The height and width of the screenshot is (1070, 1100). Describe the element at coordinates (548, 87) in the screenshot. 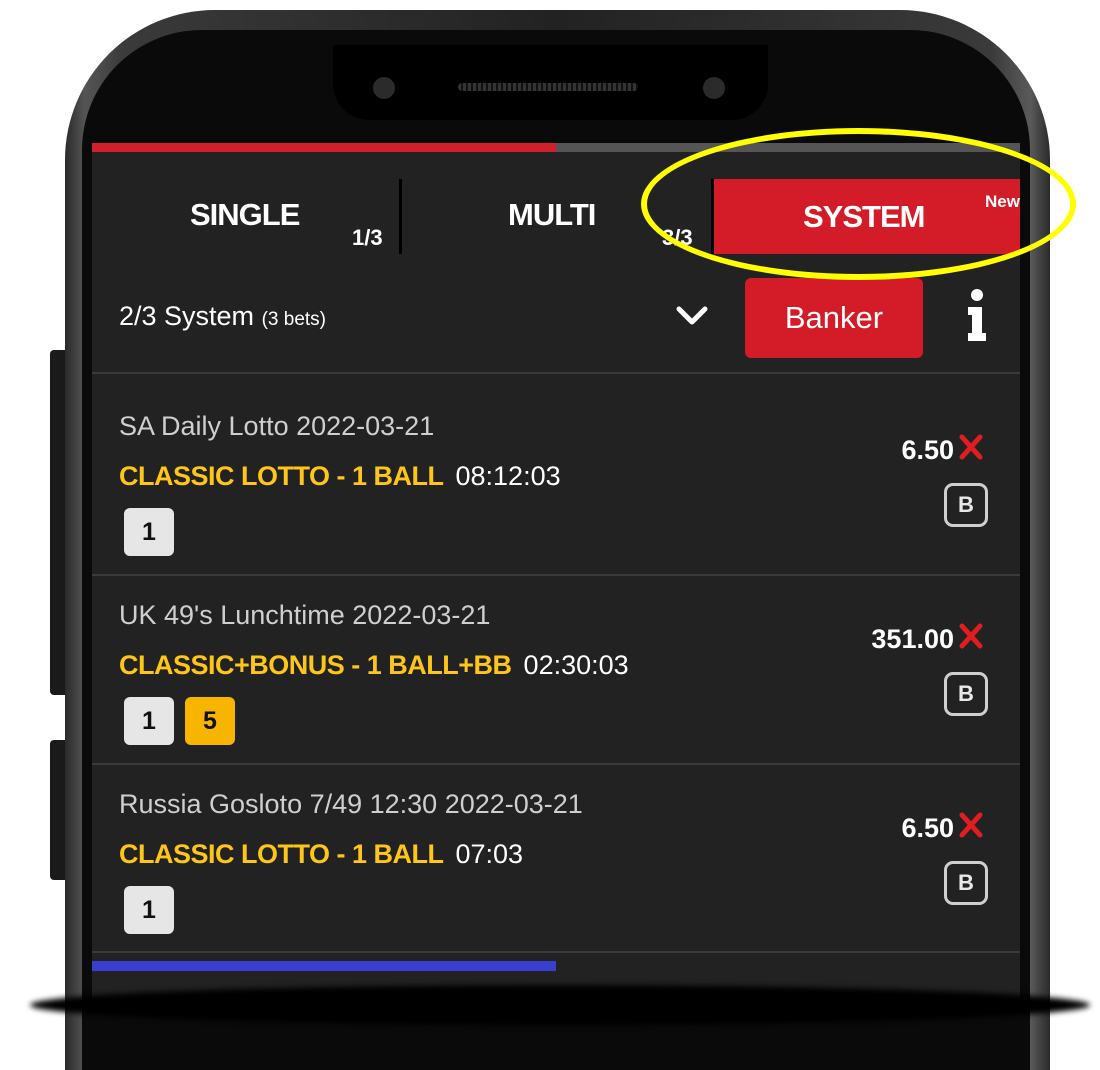

I see `speaker-grille` at that location.